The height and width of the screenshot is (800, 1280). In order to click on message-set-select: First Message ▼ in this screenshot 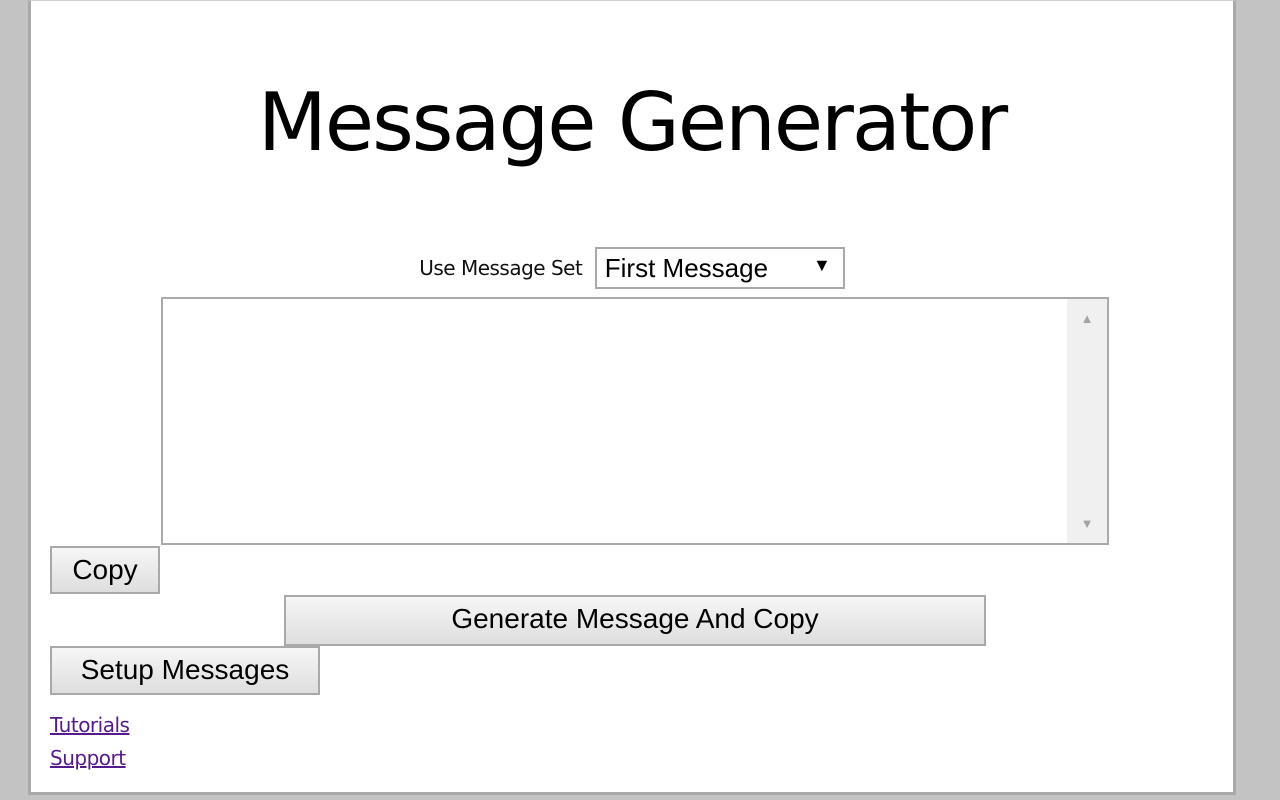, I will do `click(719, 268)`.